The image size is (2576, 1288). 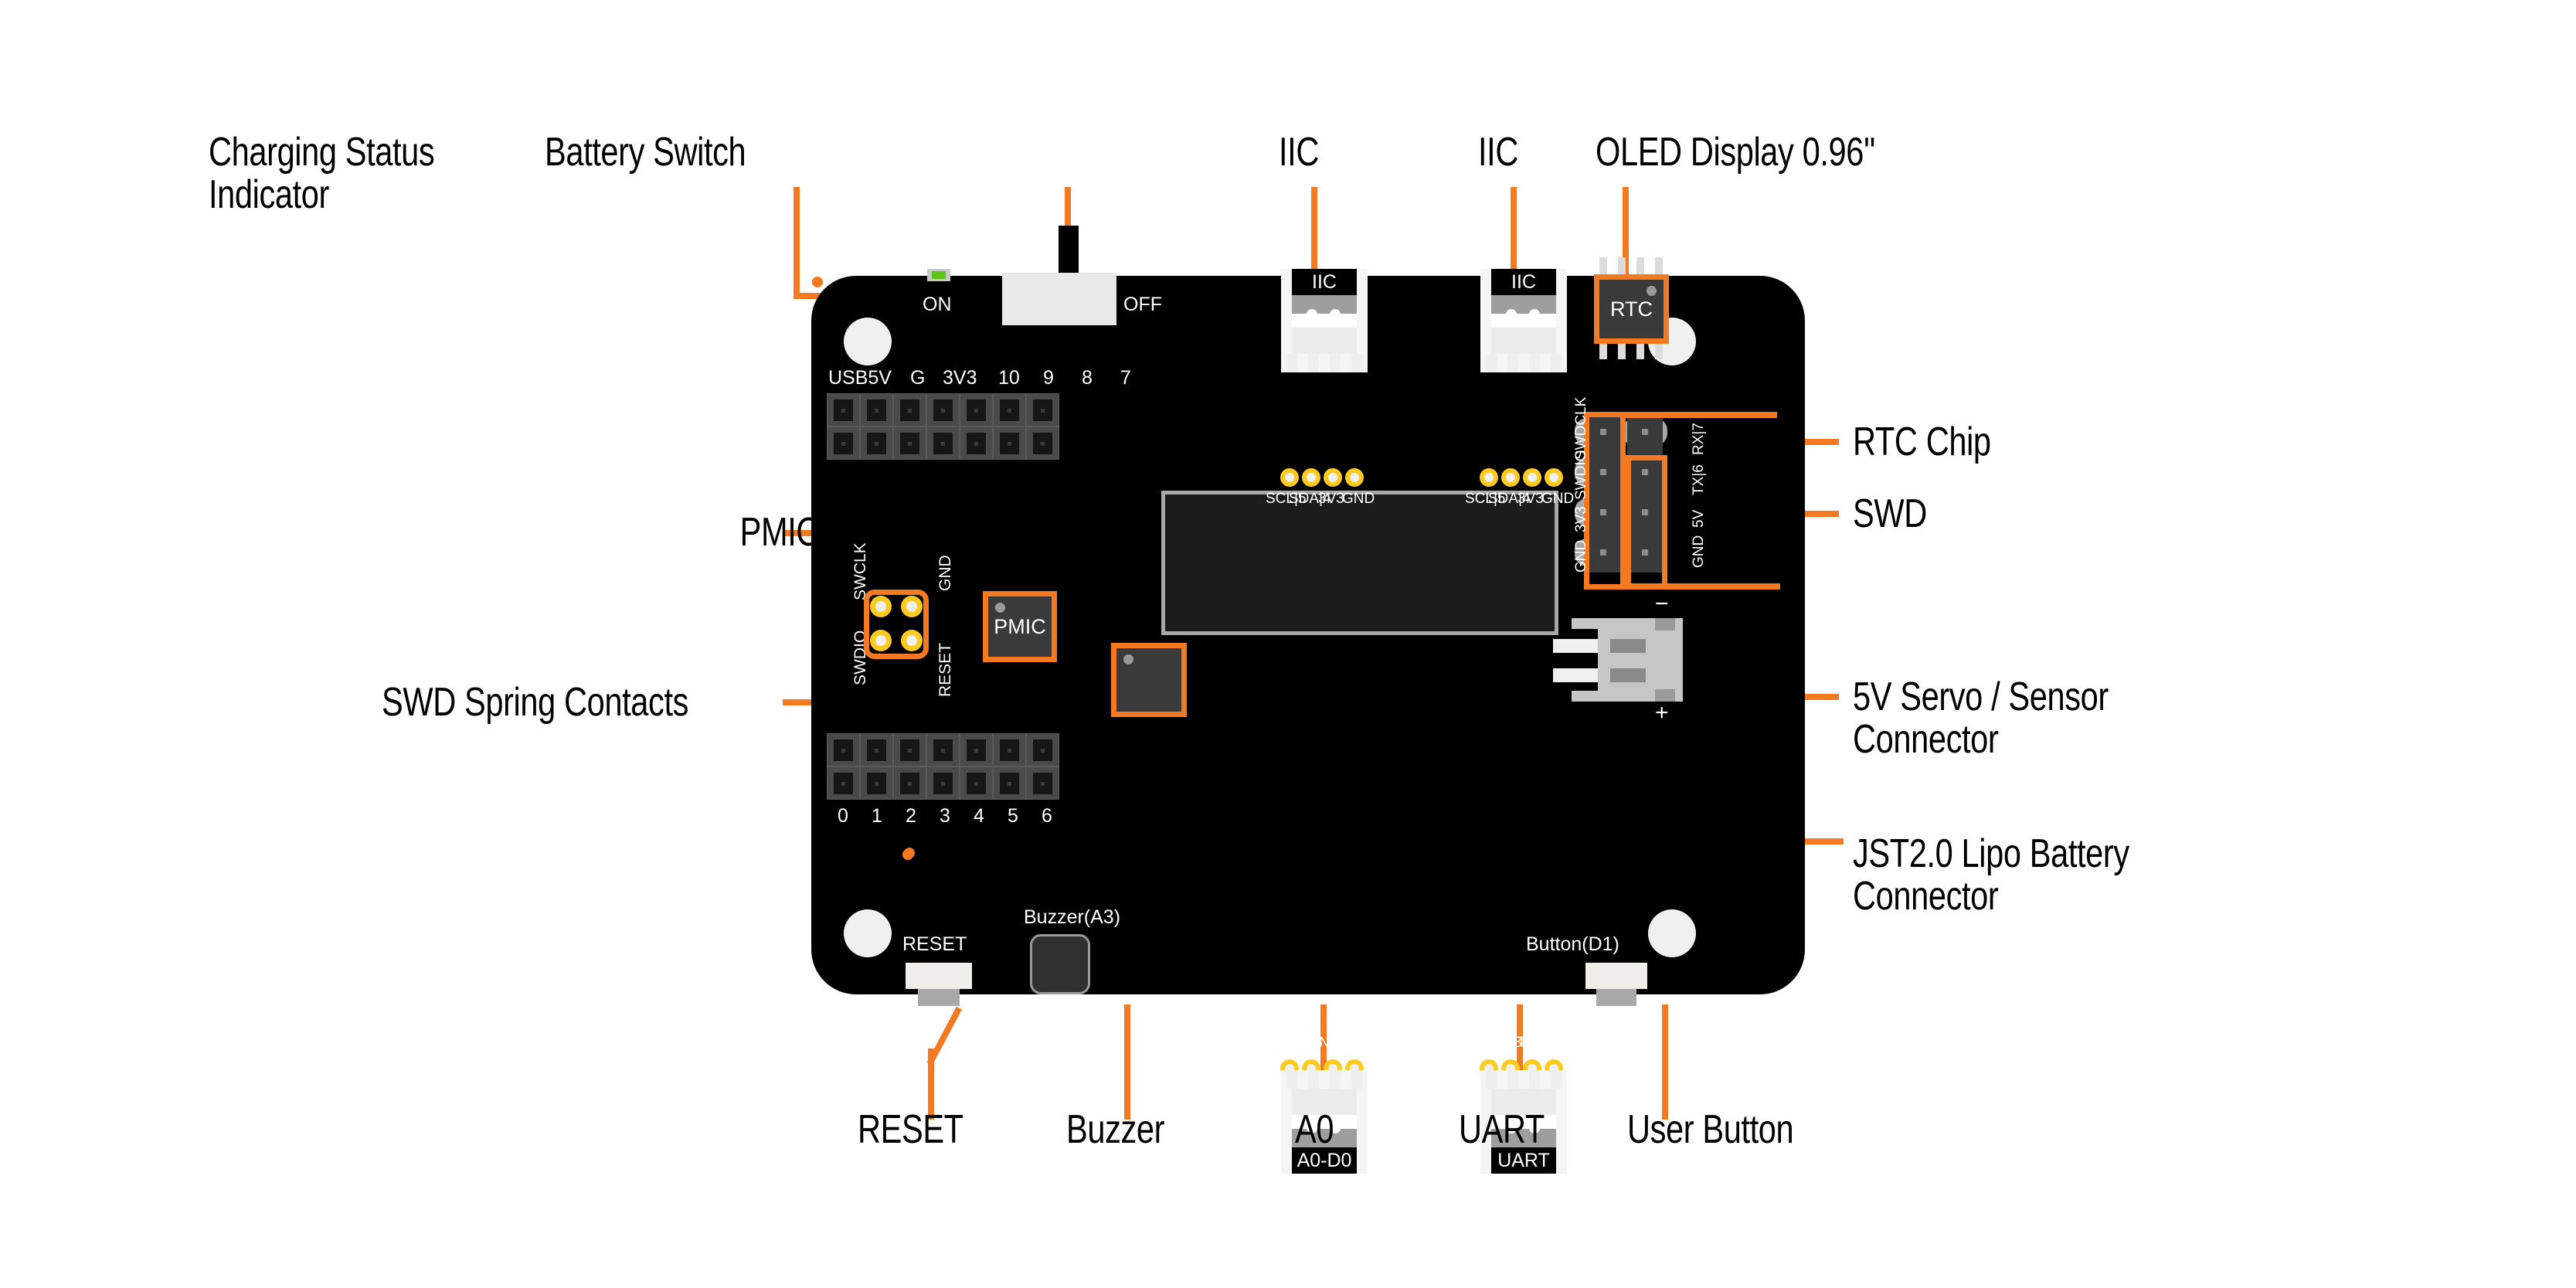 I want to click on pmic-pin1-dot, so click(x=1000, y=608).